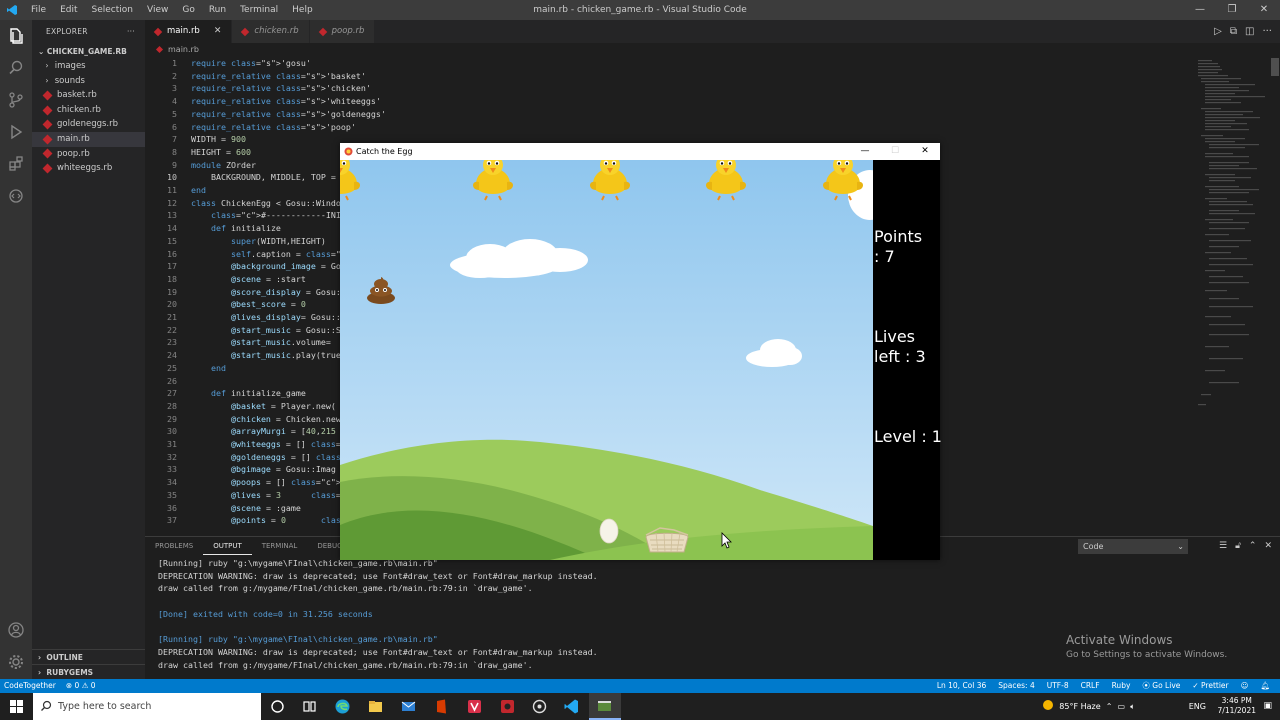 This screenshot has height=720, width=1280. I want to click on extensions-icon, so click(16, 164).